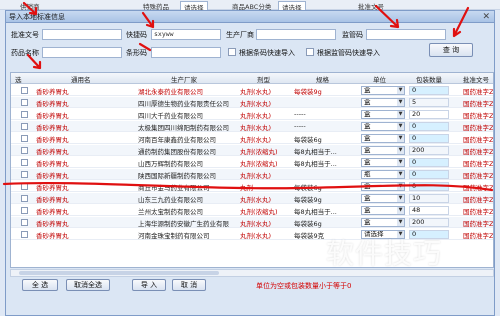 This screenshot has width=500, height=316. What do you see at coordinates (170, 116) in the screenshot?
I see `manufacturer-cell: 四川大千药业有限公司` at bounding box center [170, 116].